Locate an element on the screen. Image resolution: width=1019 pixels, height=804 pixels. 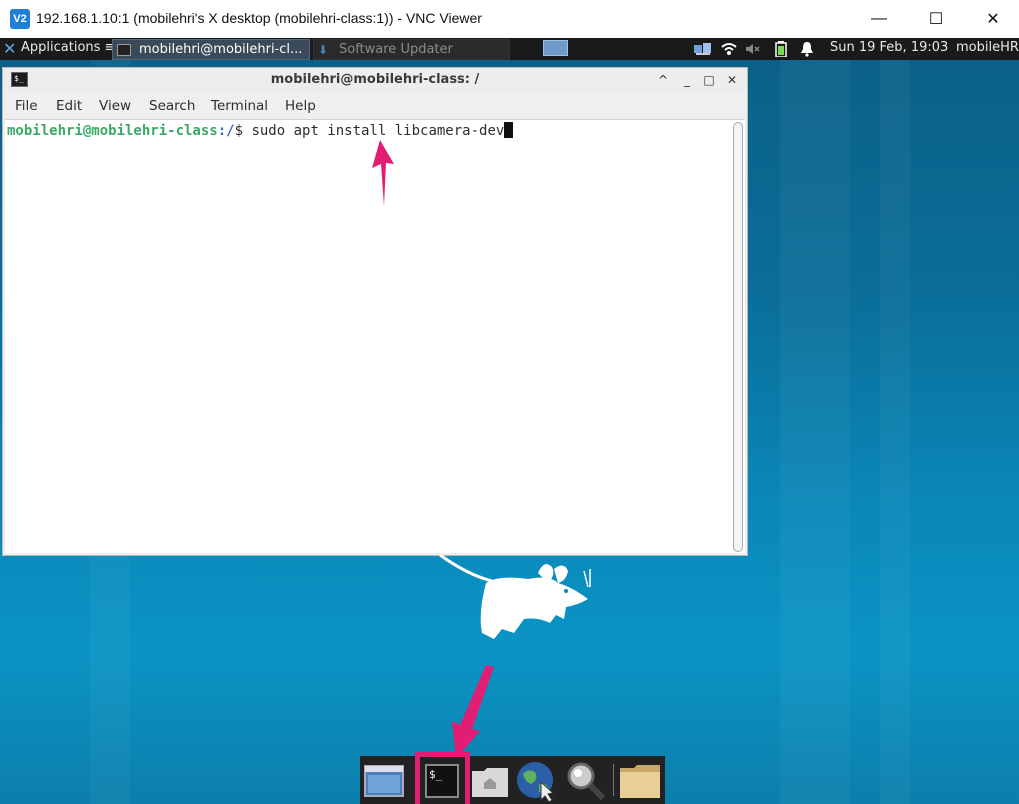
web-browser-icon is located at coordinates (536, 782).